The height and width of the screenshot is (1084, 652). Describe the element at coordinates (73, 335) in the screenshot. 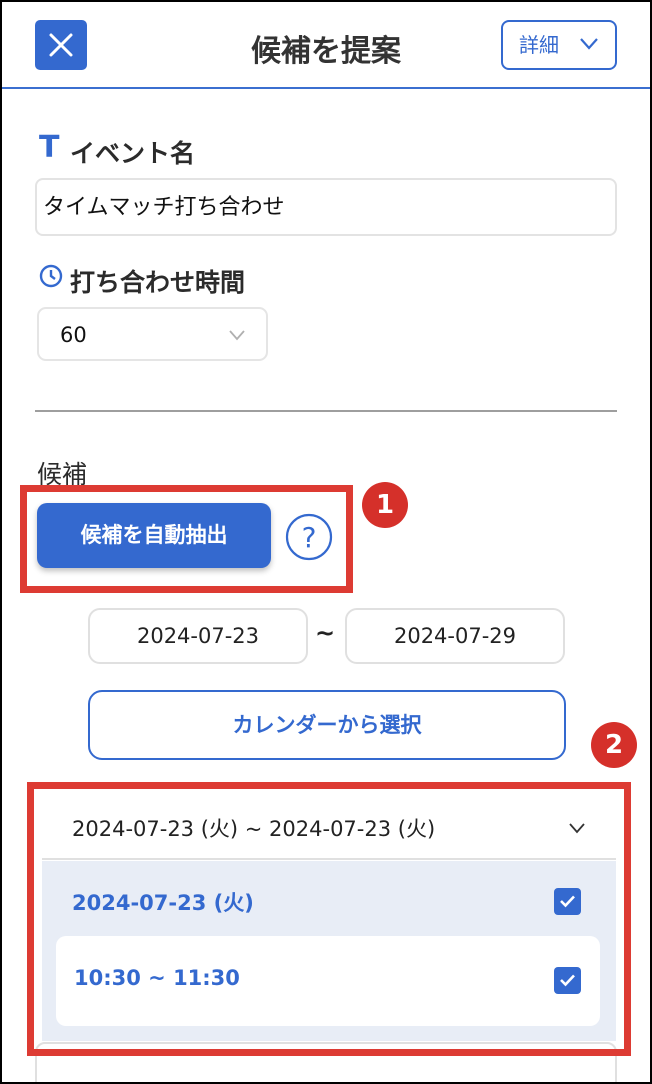

I see `duration-value: 60` at that location.